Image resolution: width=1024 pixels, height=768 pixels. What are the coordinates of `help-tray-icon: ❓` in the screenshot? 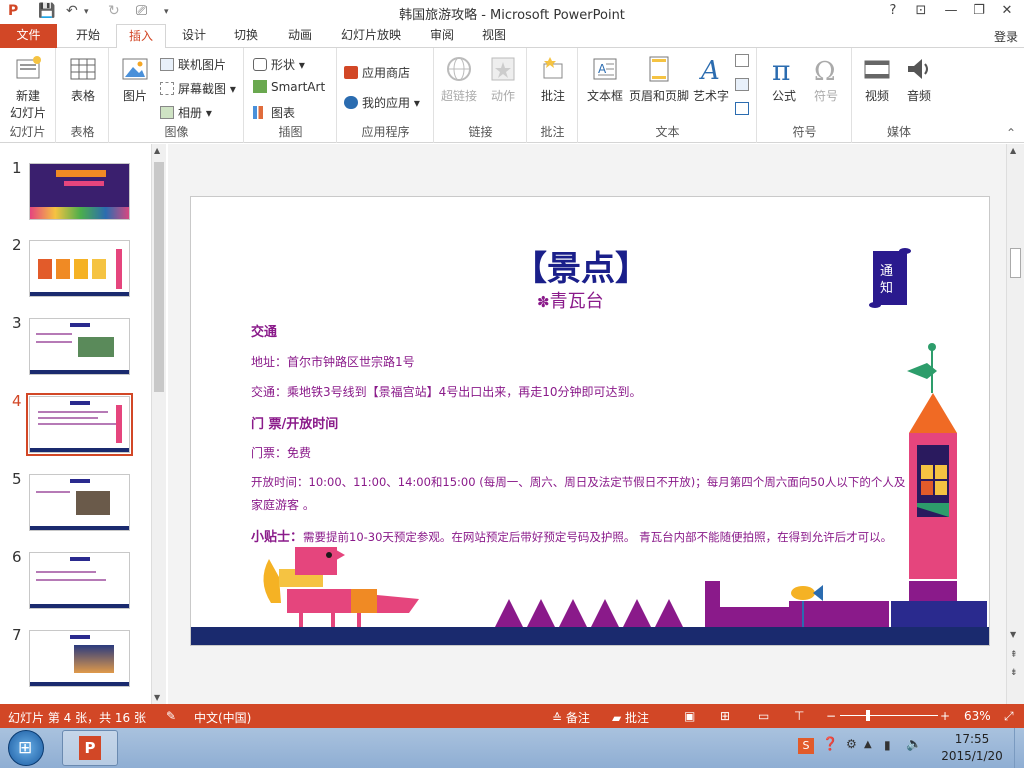 It's located at (830, 744).